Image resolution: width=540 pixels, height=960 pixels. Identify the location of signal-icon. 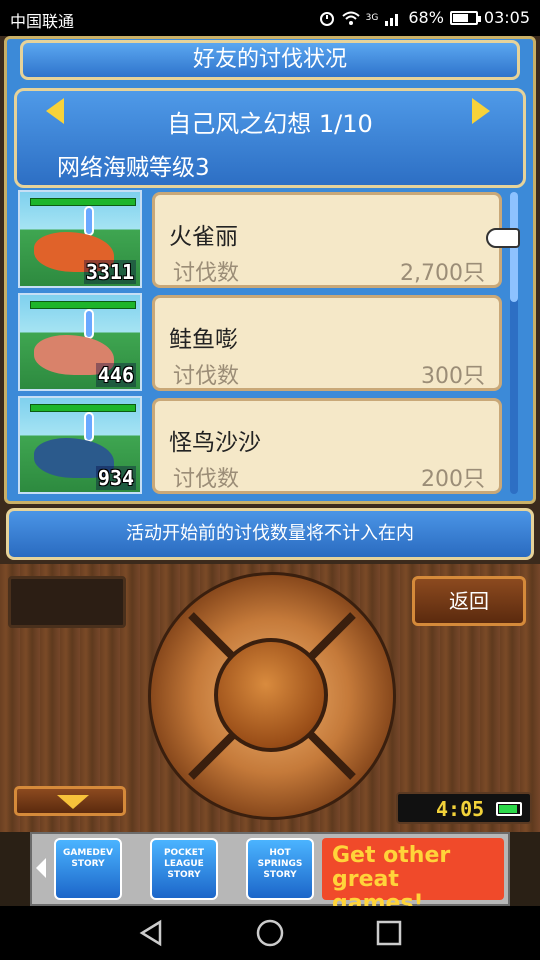
(392, 19).